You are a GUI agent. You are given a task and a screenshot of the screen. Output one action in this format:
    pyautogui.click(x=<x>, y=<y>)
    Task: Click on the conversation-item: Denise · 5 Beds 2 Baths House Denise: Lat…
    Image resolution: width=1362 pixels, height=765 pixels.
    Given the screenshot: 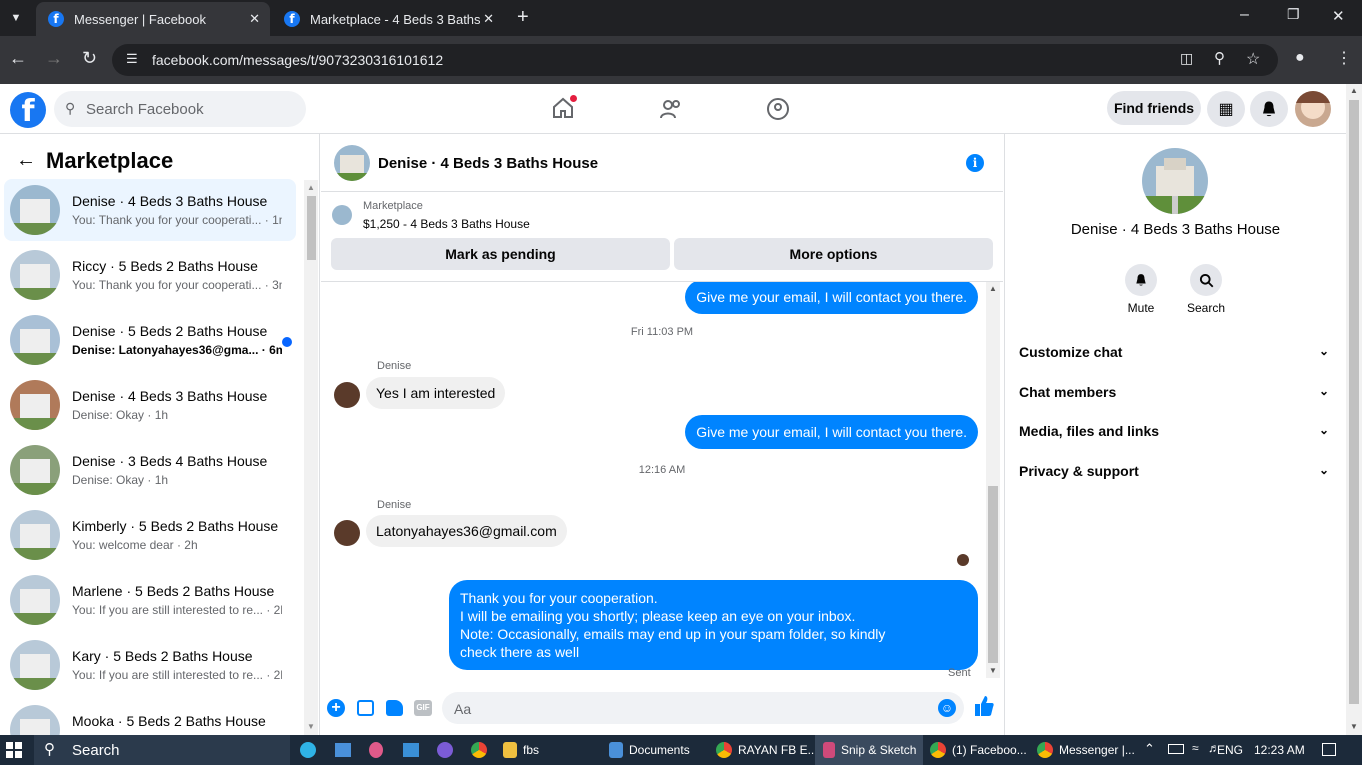 What is the action you would take?
    pyautogui.click(x=150, y=340)
    